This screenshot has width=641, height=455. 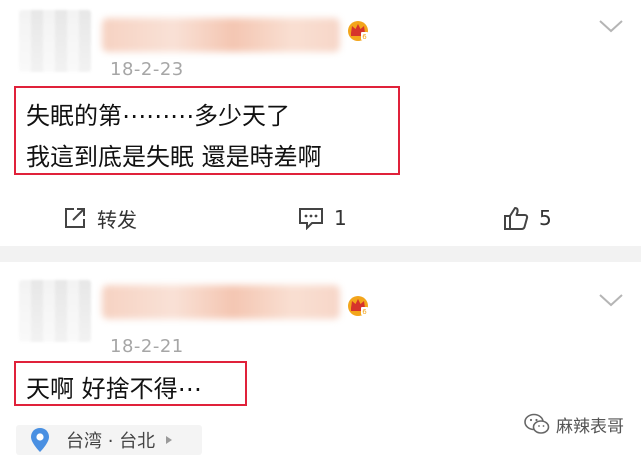 I want to click on repost-button: 转发, so click(x=100, y=218).